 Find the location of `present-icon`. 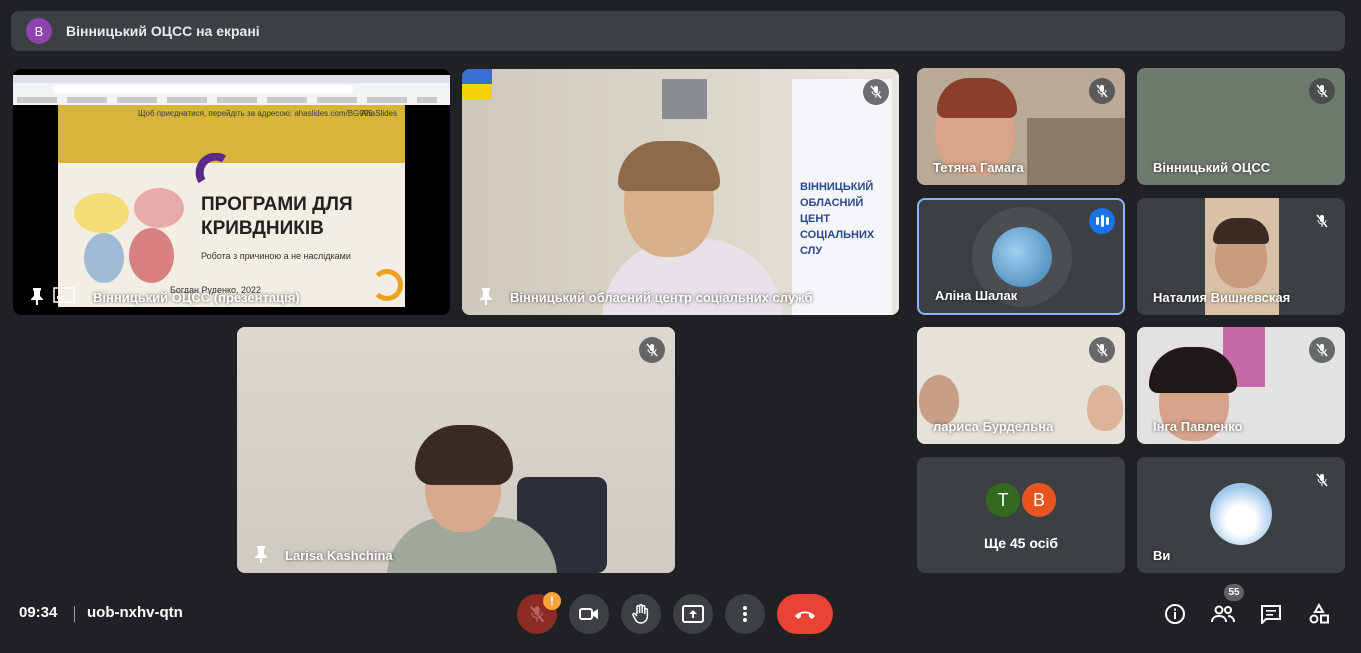

present-icon is located at coordinates (693, 614).